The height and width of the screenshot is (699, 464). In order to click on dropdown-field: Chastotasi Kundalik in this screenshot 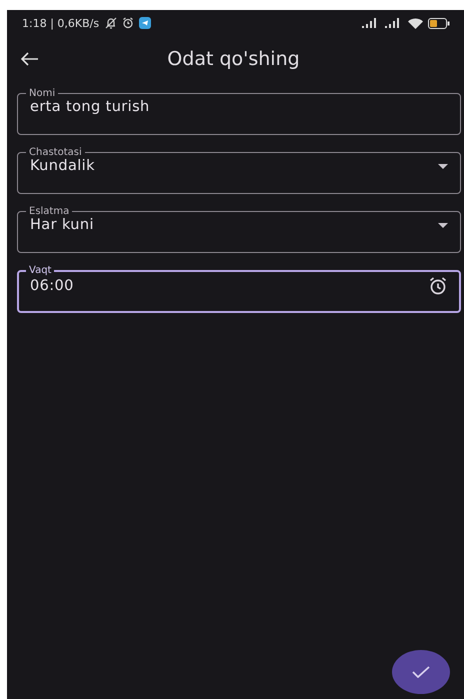, I will do `click(239, 170)`.